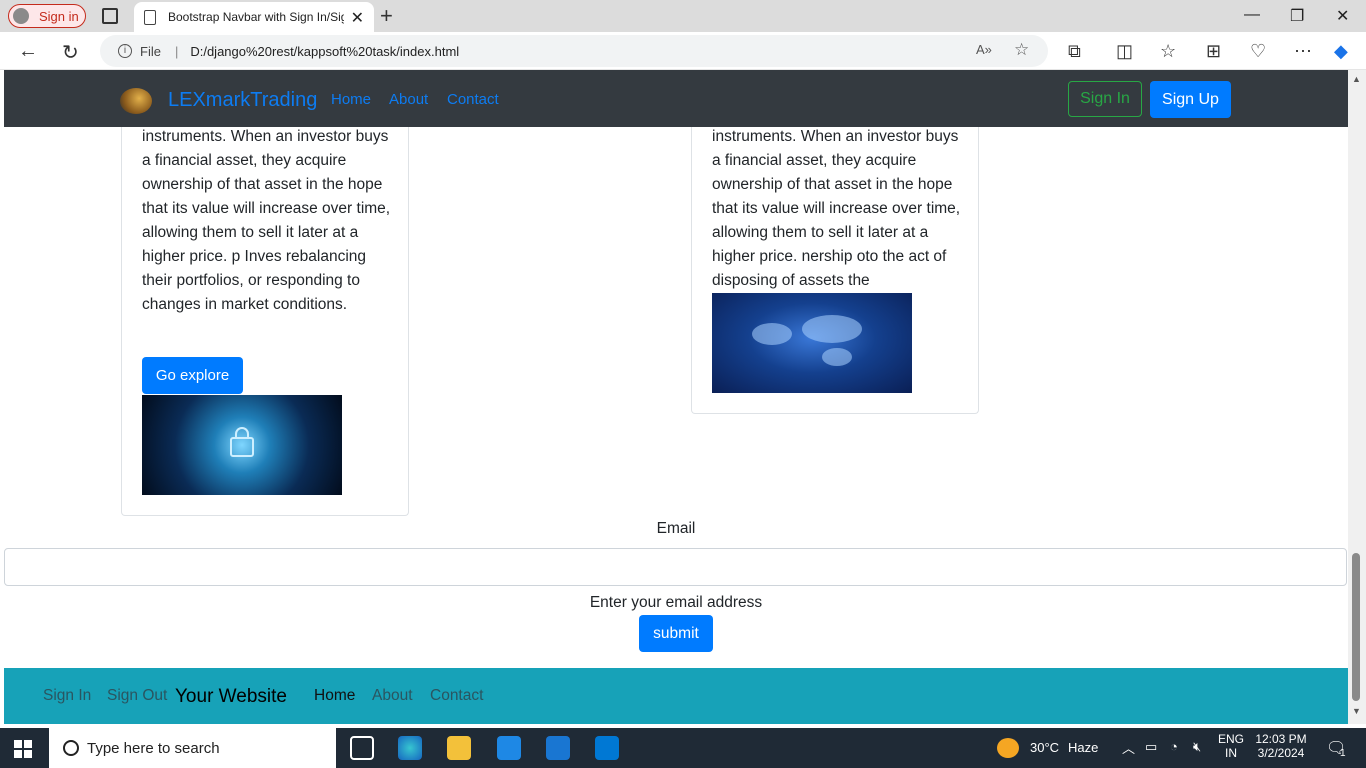 The image size is (1366, 768). I want to click on copilot-icon: ◆, so click(1341, 51).